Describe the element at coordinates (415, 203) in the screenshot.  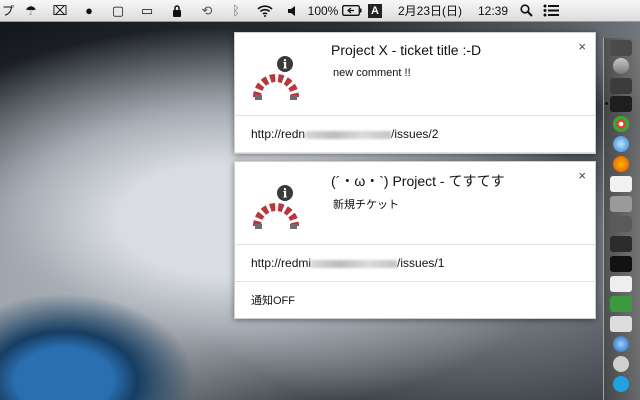
I see `notification-main: i (´・ω・`) Project - てすてす 新規チケット ×` at that location.